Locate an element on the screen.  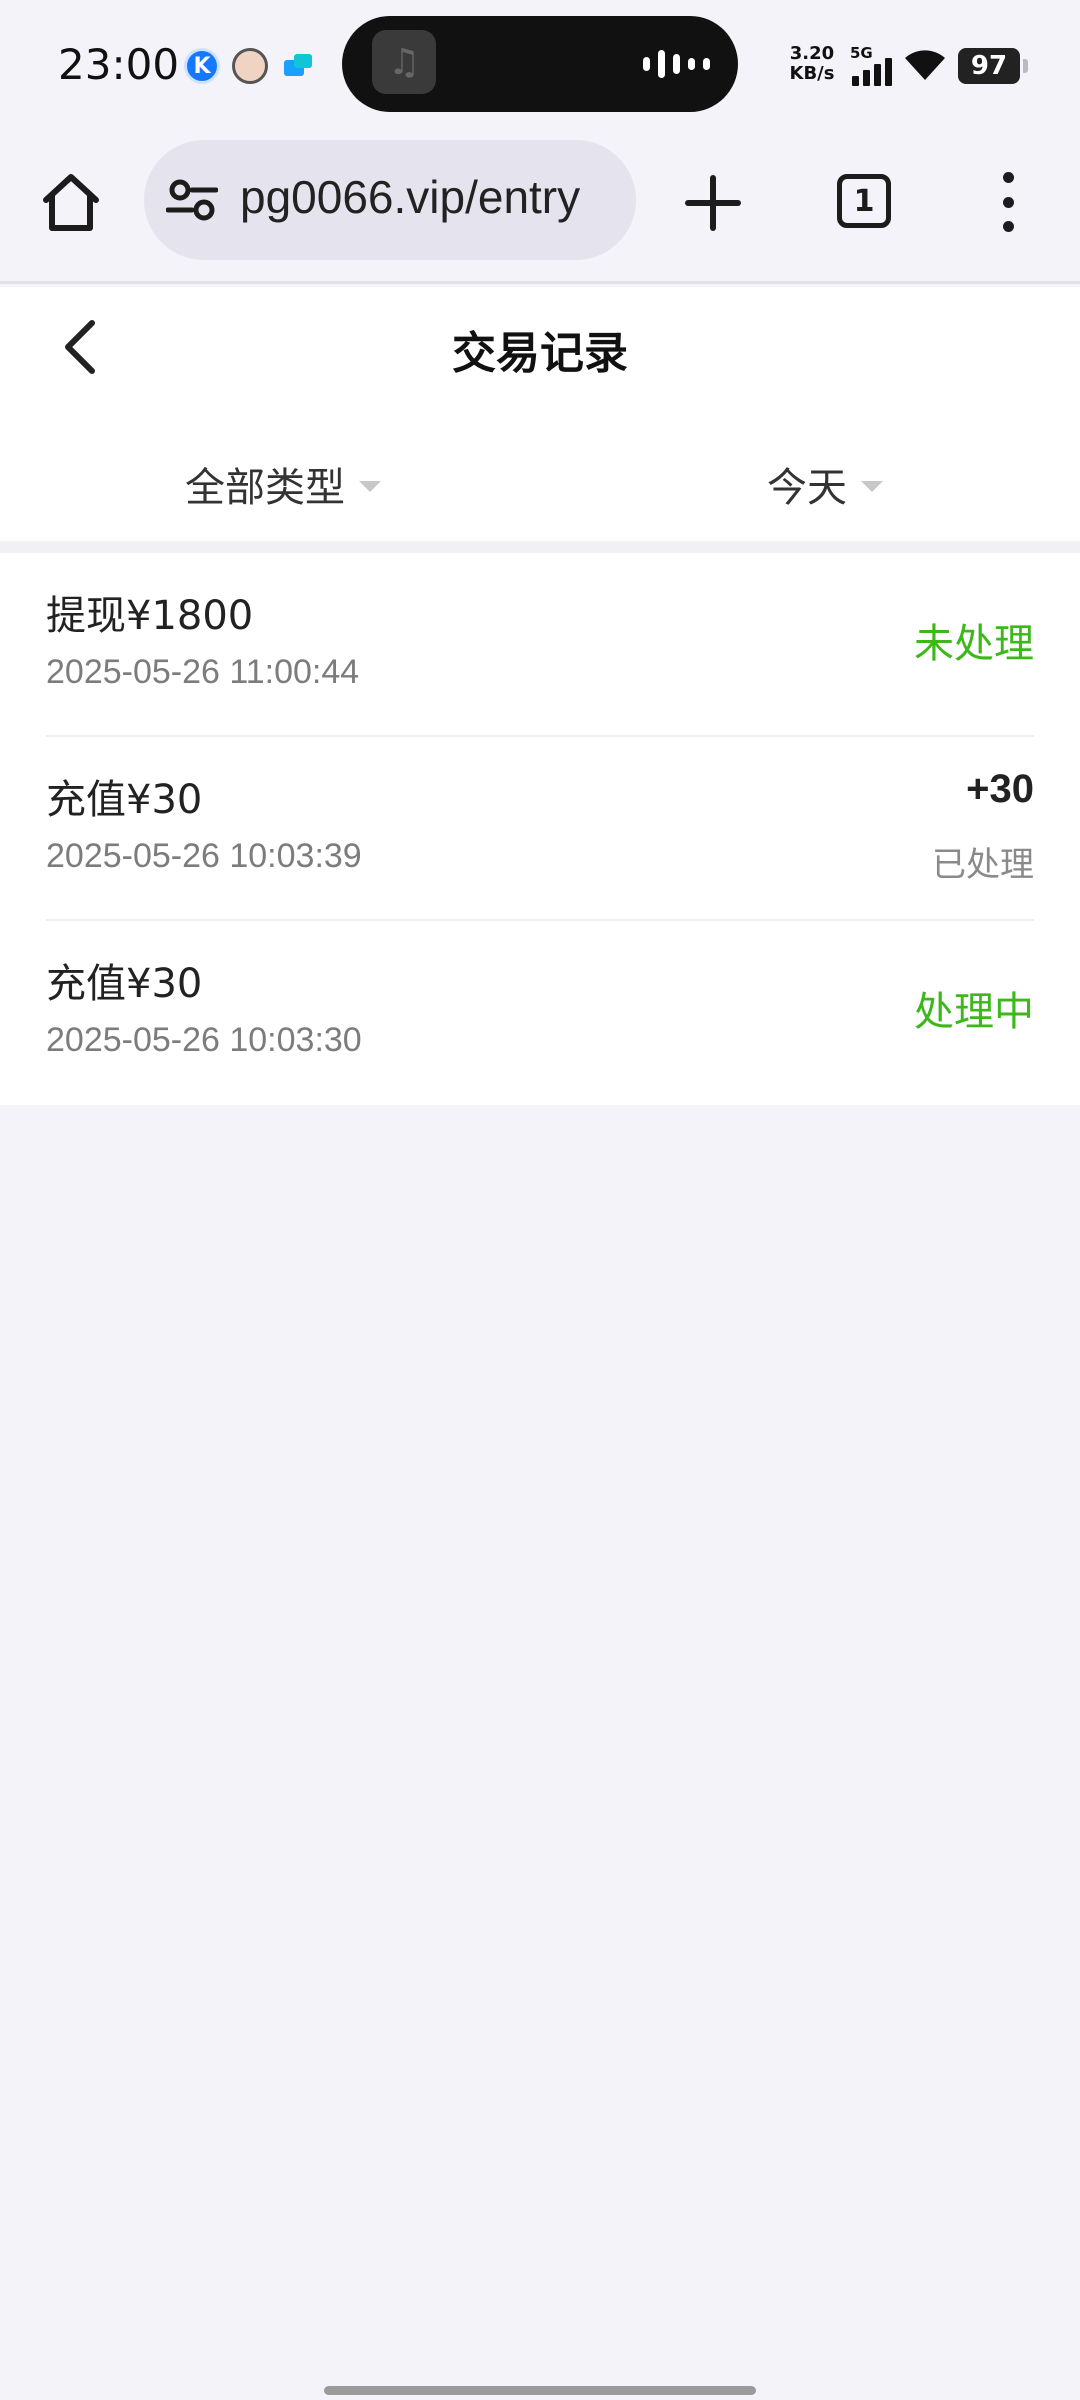
music-note-icon: ♫ is located at coordinates (404, 62).